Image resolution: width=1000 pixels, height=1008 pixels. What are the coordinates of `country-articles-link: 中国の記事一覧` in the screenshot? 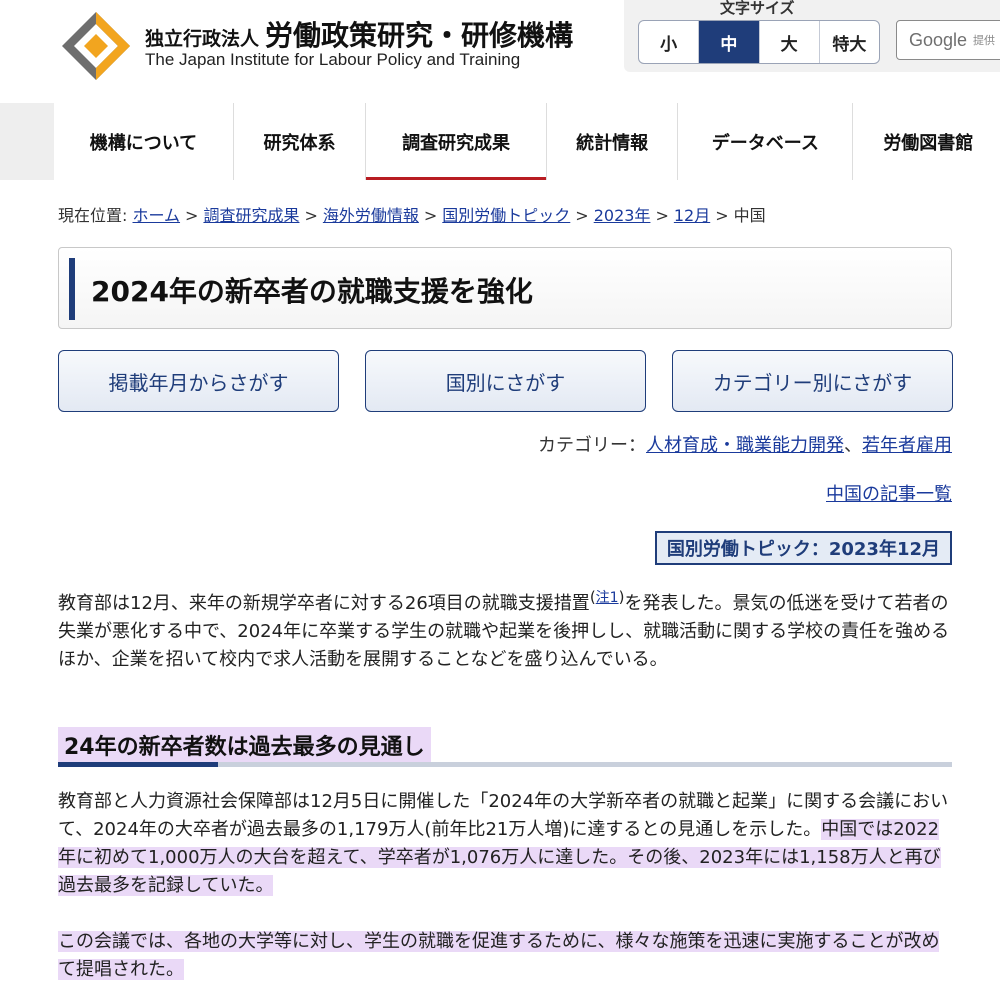 It's located at (889, 493).